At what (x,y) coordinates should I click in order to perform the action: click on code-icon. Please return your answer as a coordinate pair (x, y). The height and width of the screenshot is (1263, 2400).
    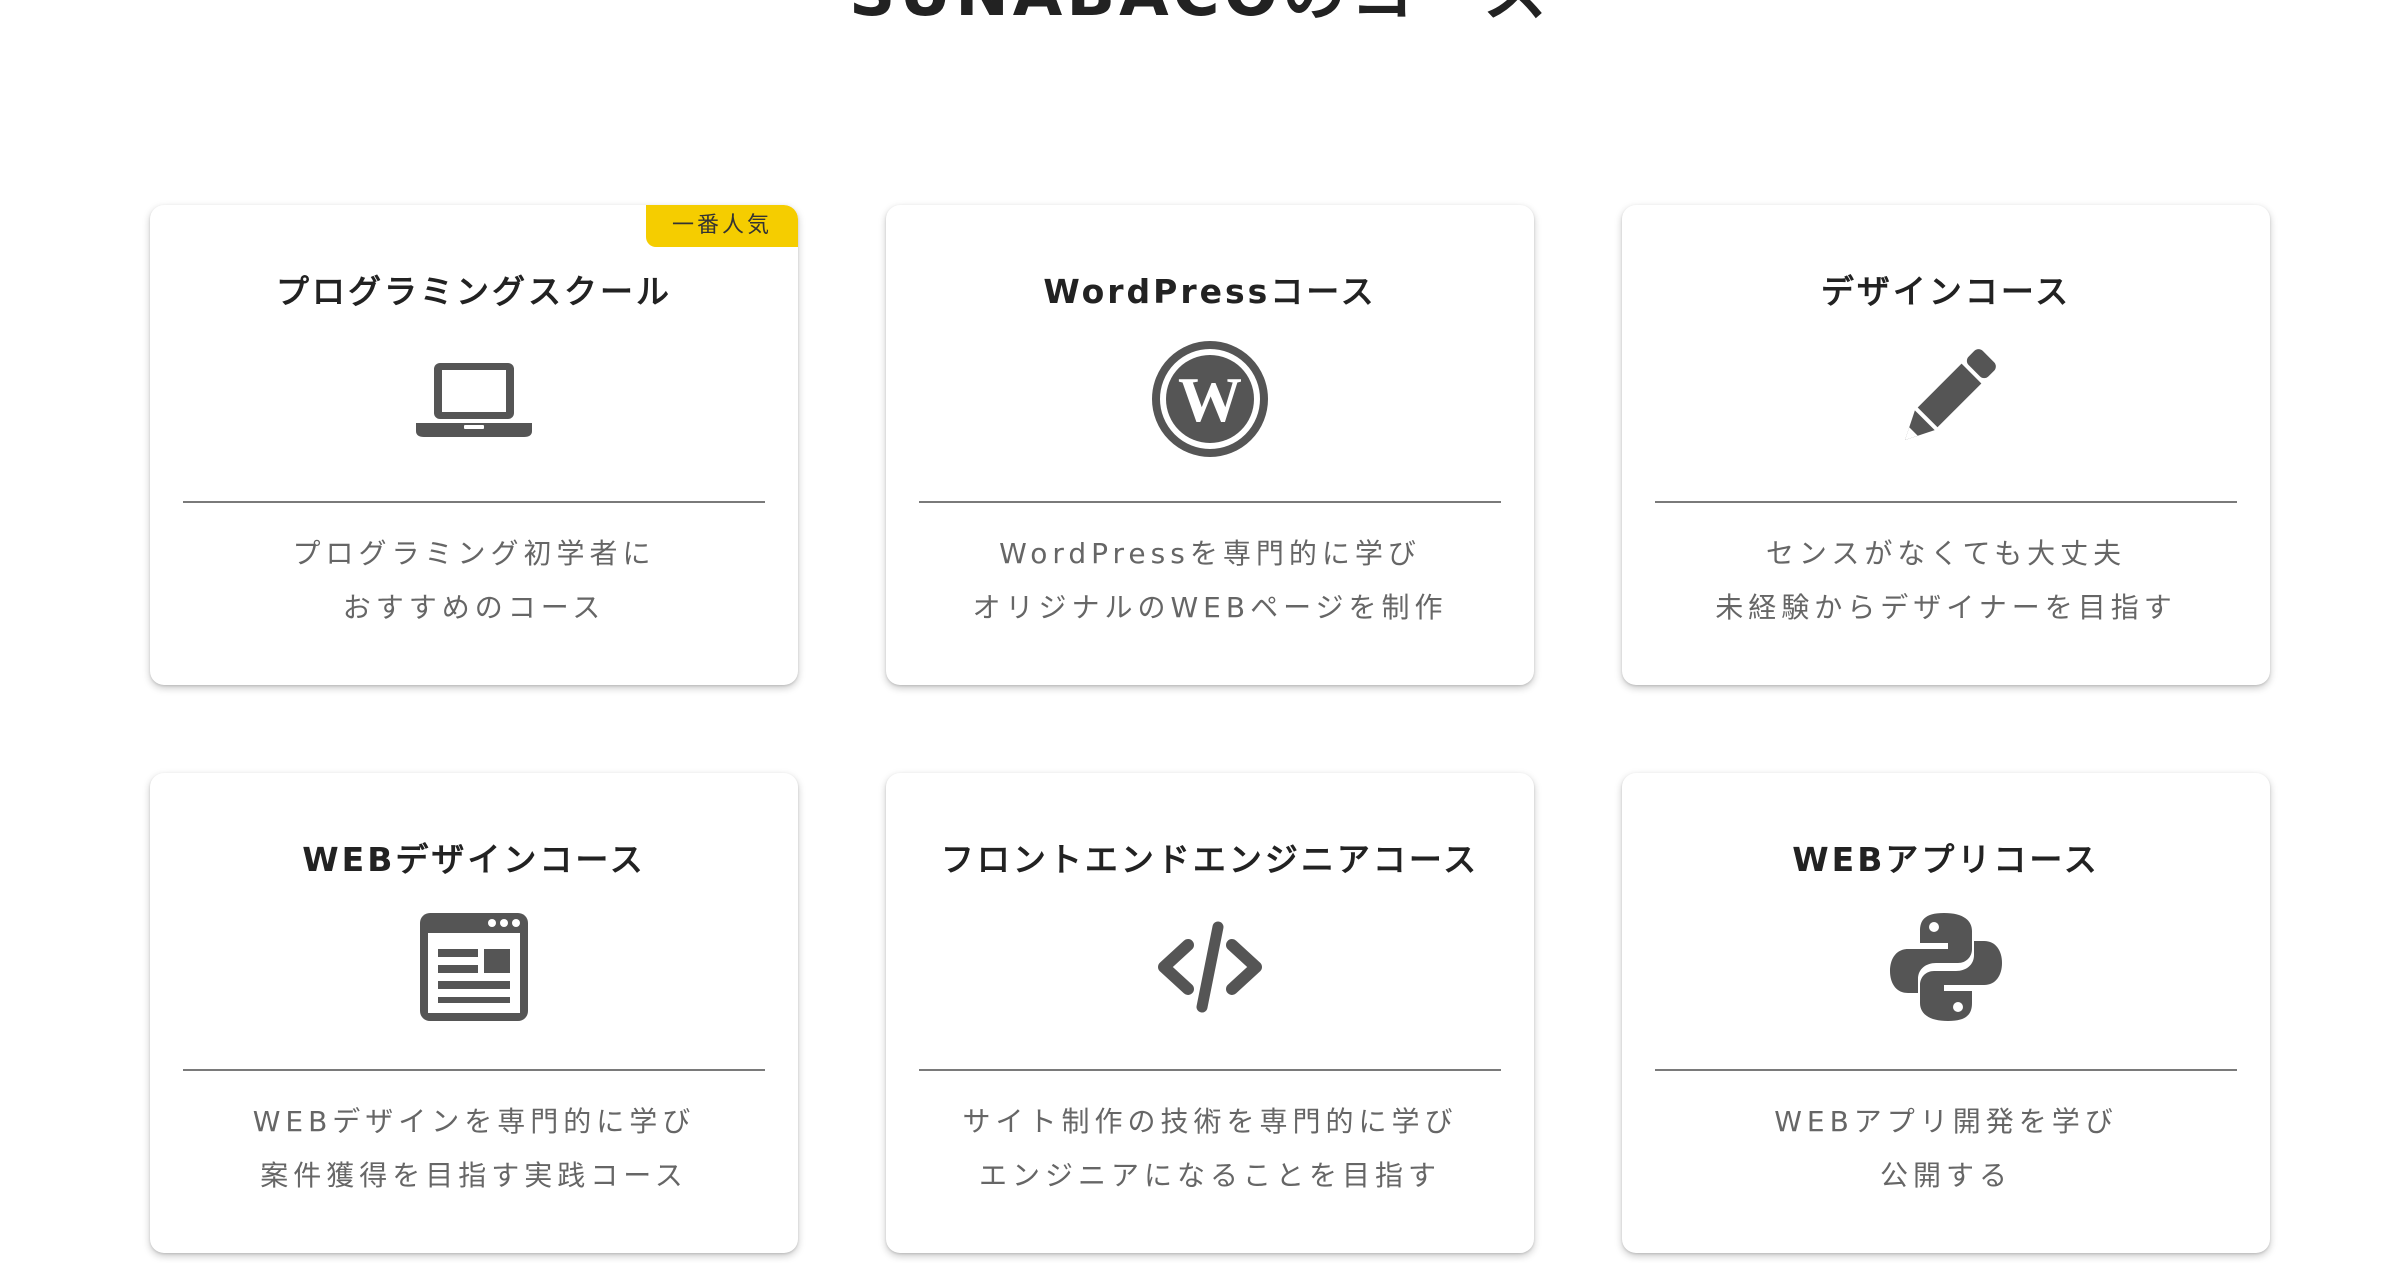
    Looking at the image, I should click on (1210, 967).